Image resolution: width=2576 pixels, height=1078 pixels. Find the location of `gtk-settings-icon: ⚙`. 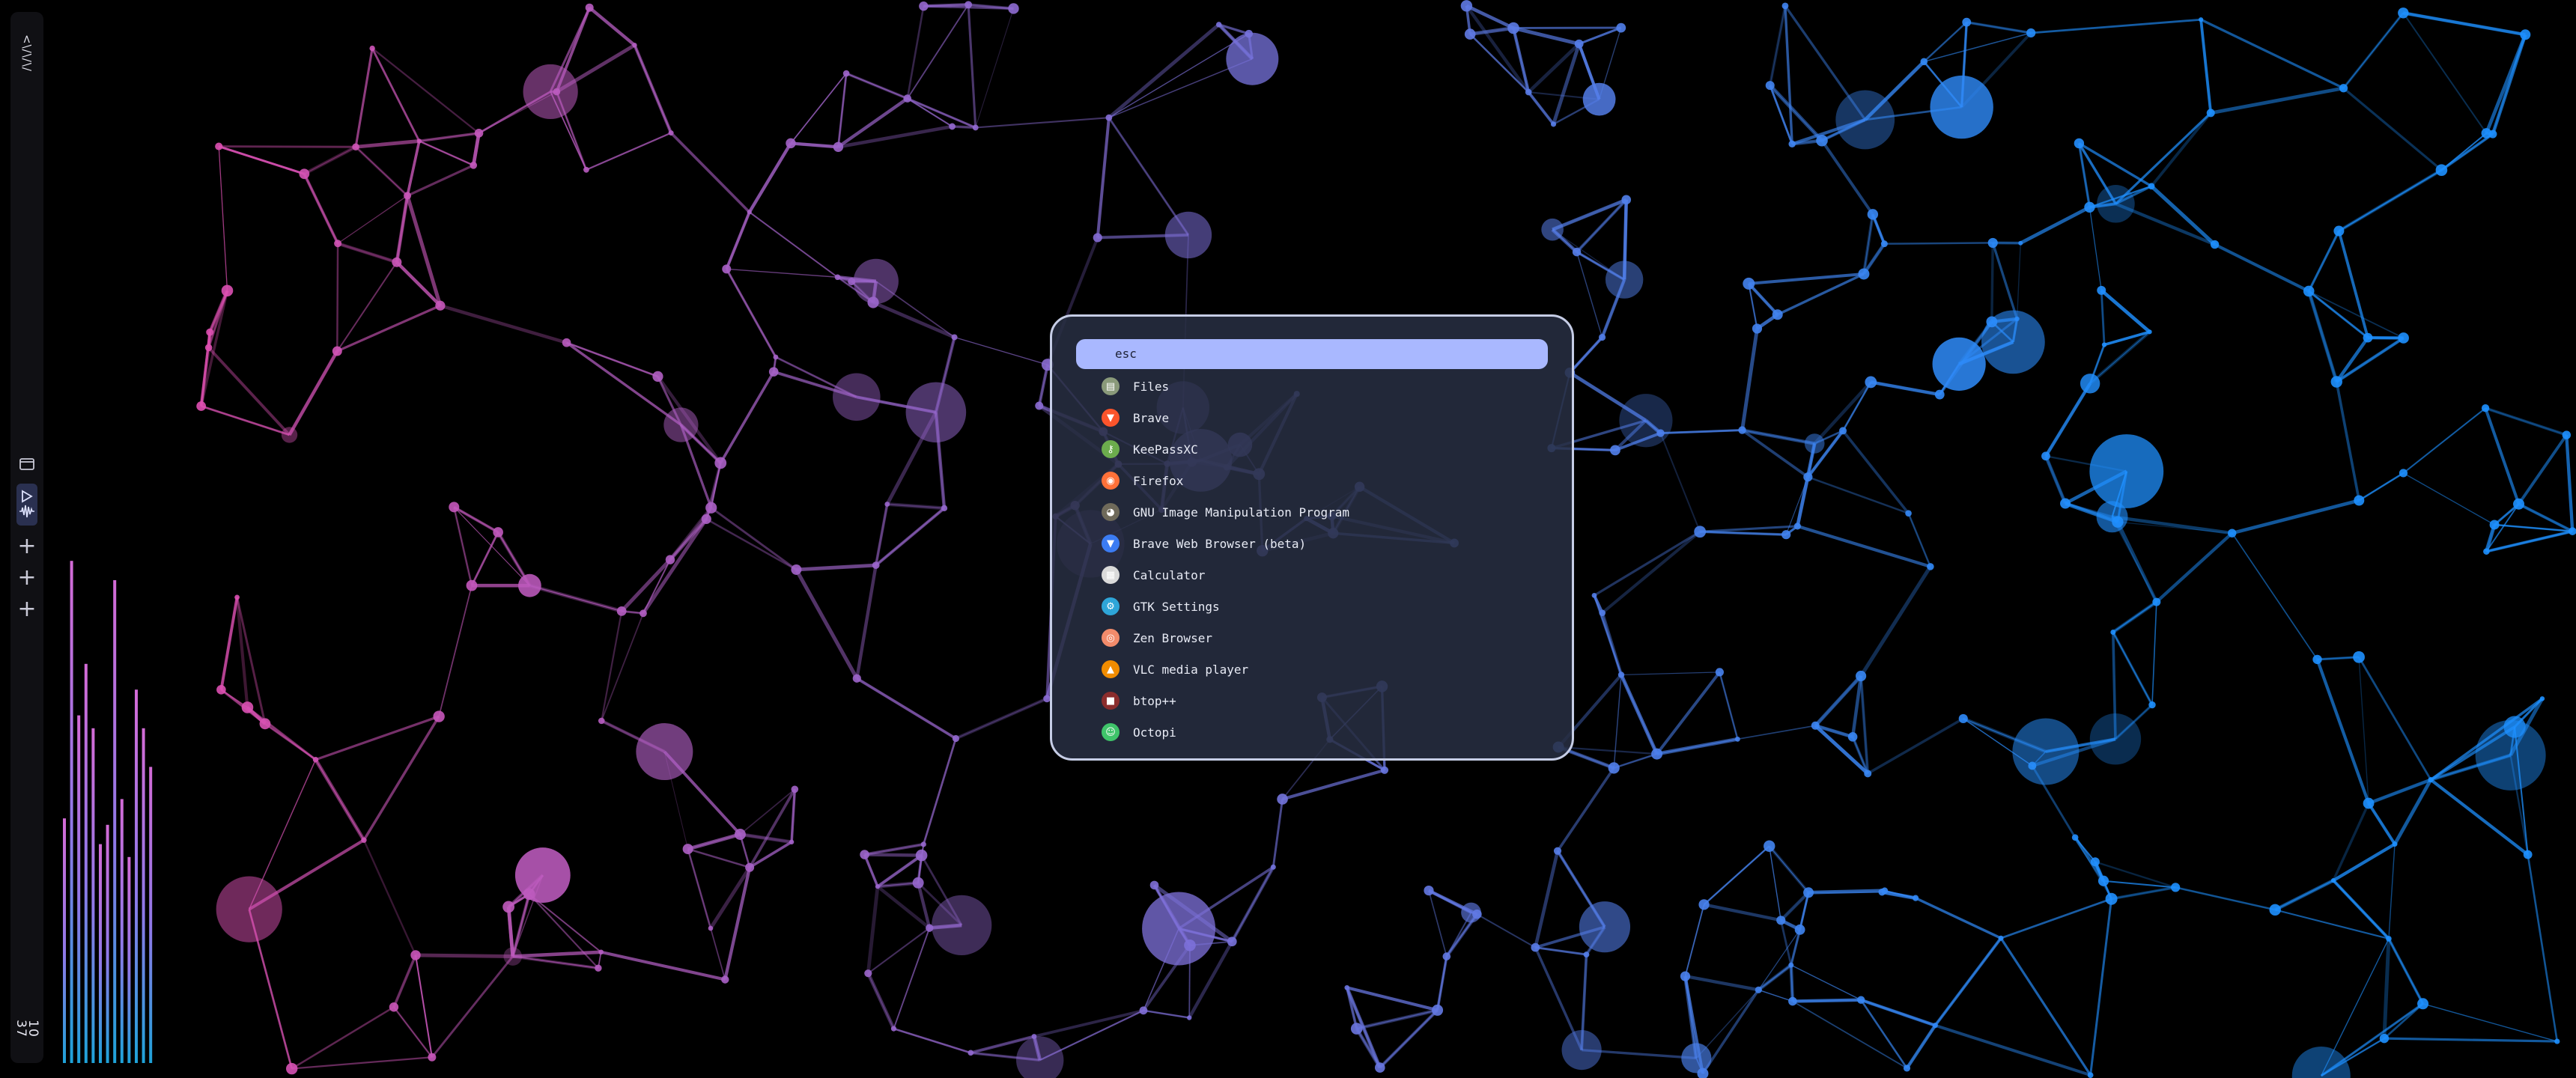

gtk-settings-icon: ⚙ is located at coordinates (1111, 606).